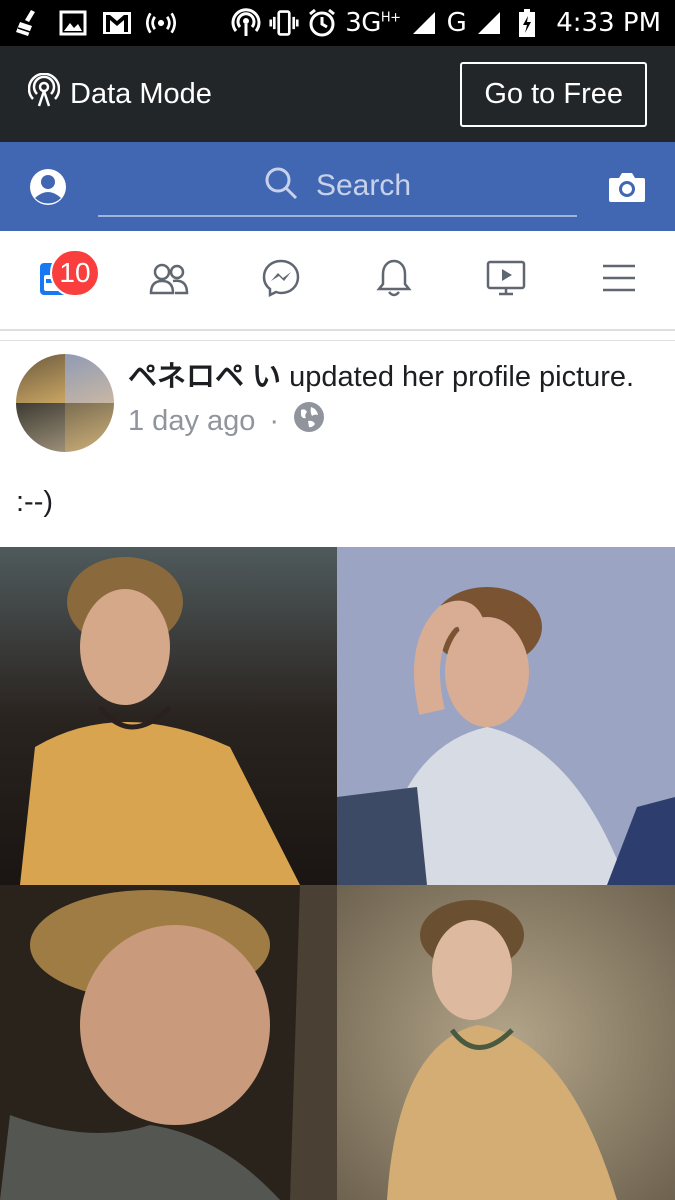 The width and height of the screenshot is (675, 1200). I want to click on network-type-3g: 3GH+, so click(373, 23).